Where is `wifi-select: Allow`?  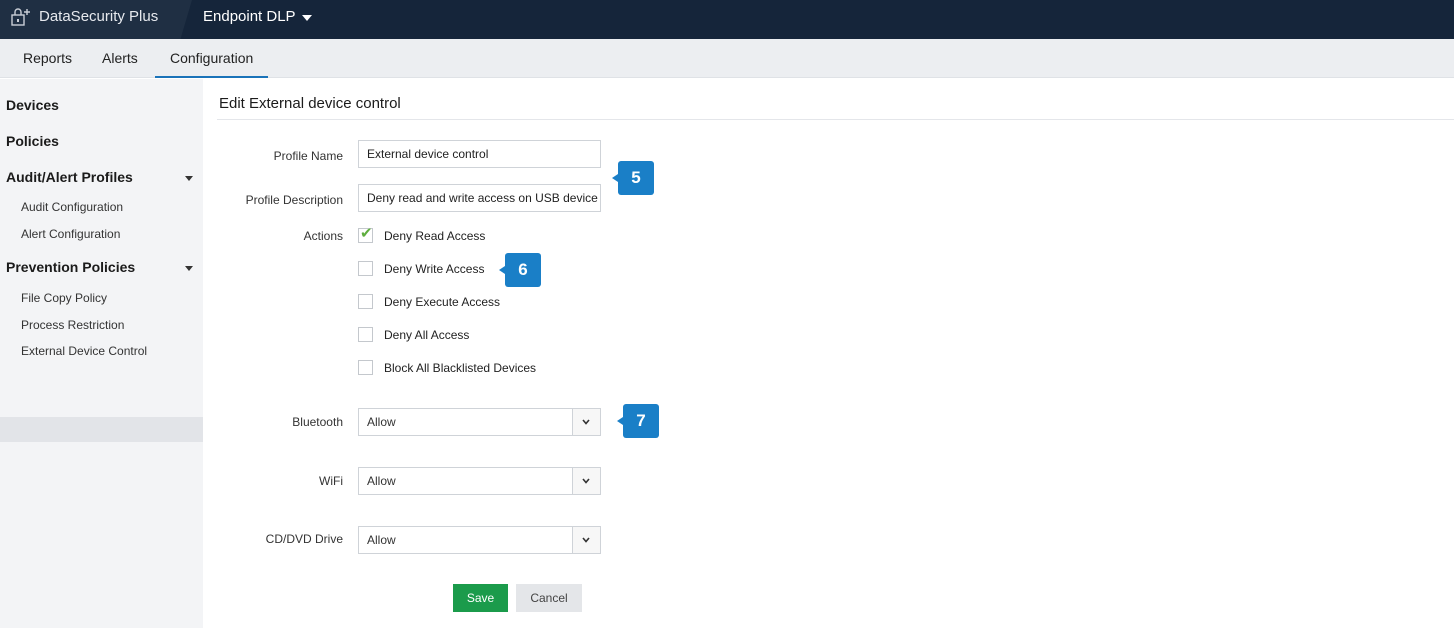
wifi-select: Allow is located at coordinates (479, 481).